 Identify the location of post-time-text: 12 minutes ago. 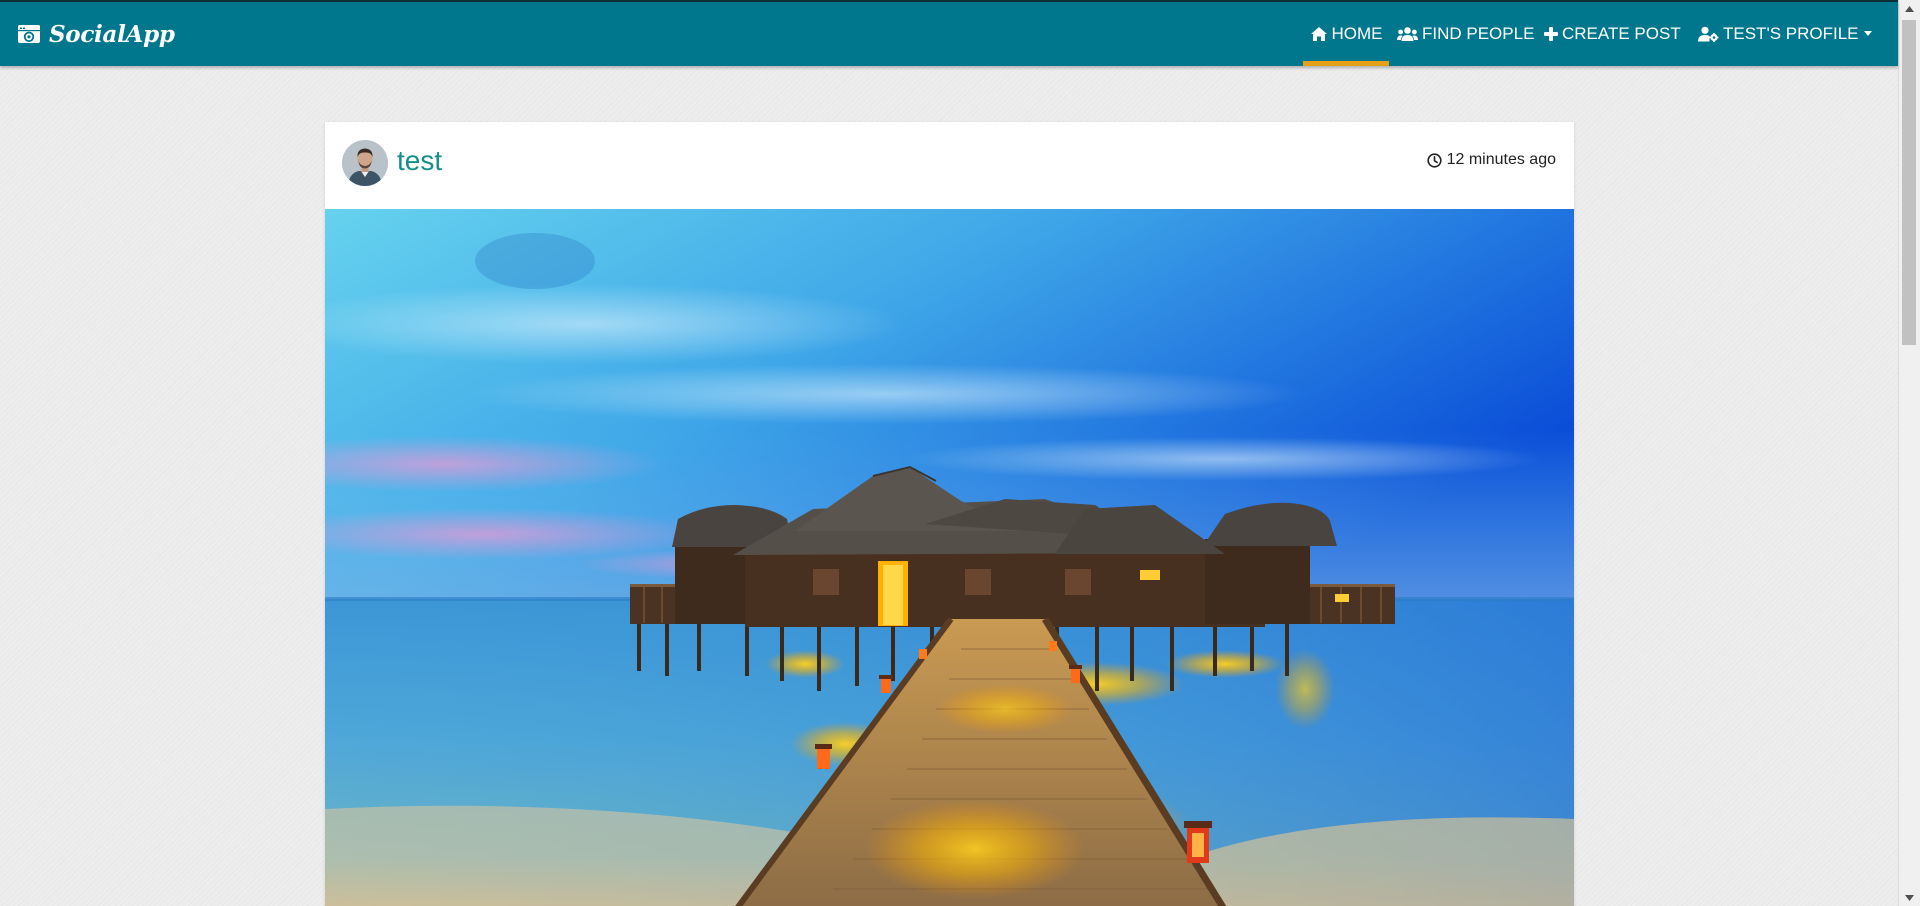
(1501, 159).